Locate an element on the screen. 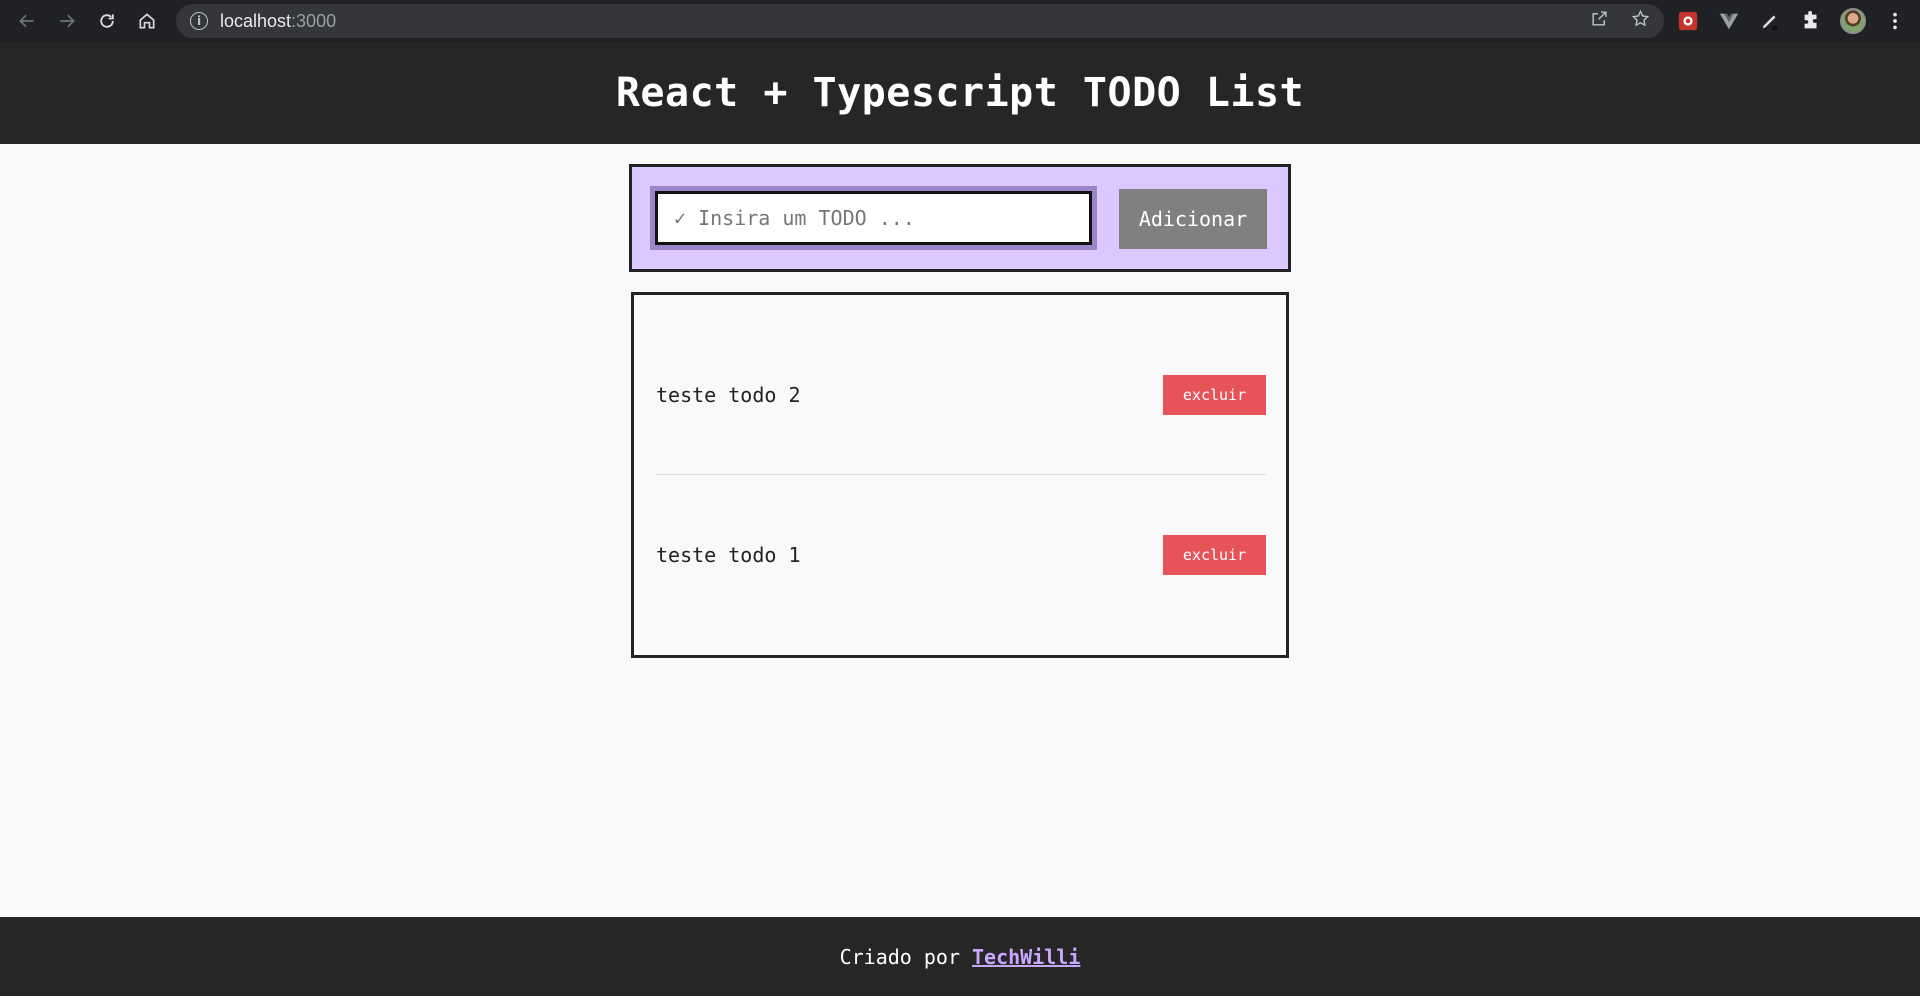 The image size is (1920, 996). url-port: :3000 is located at coordinates (314, 20).